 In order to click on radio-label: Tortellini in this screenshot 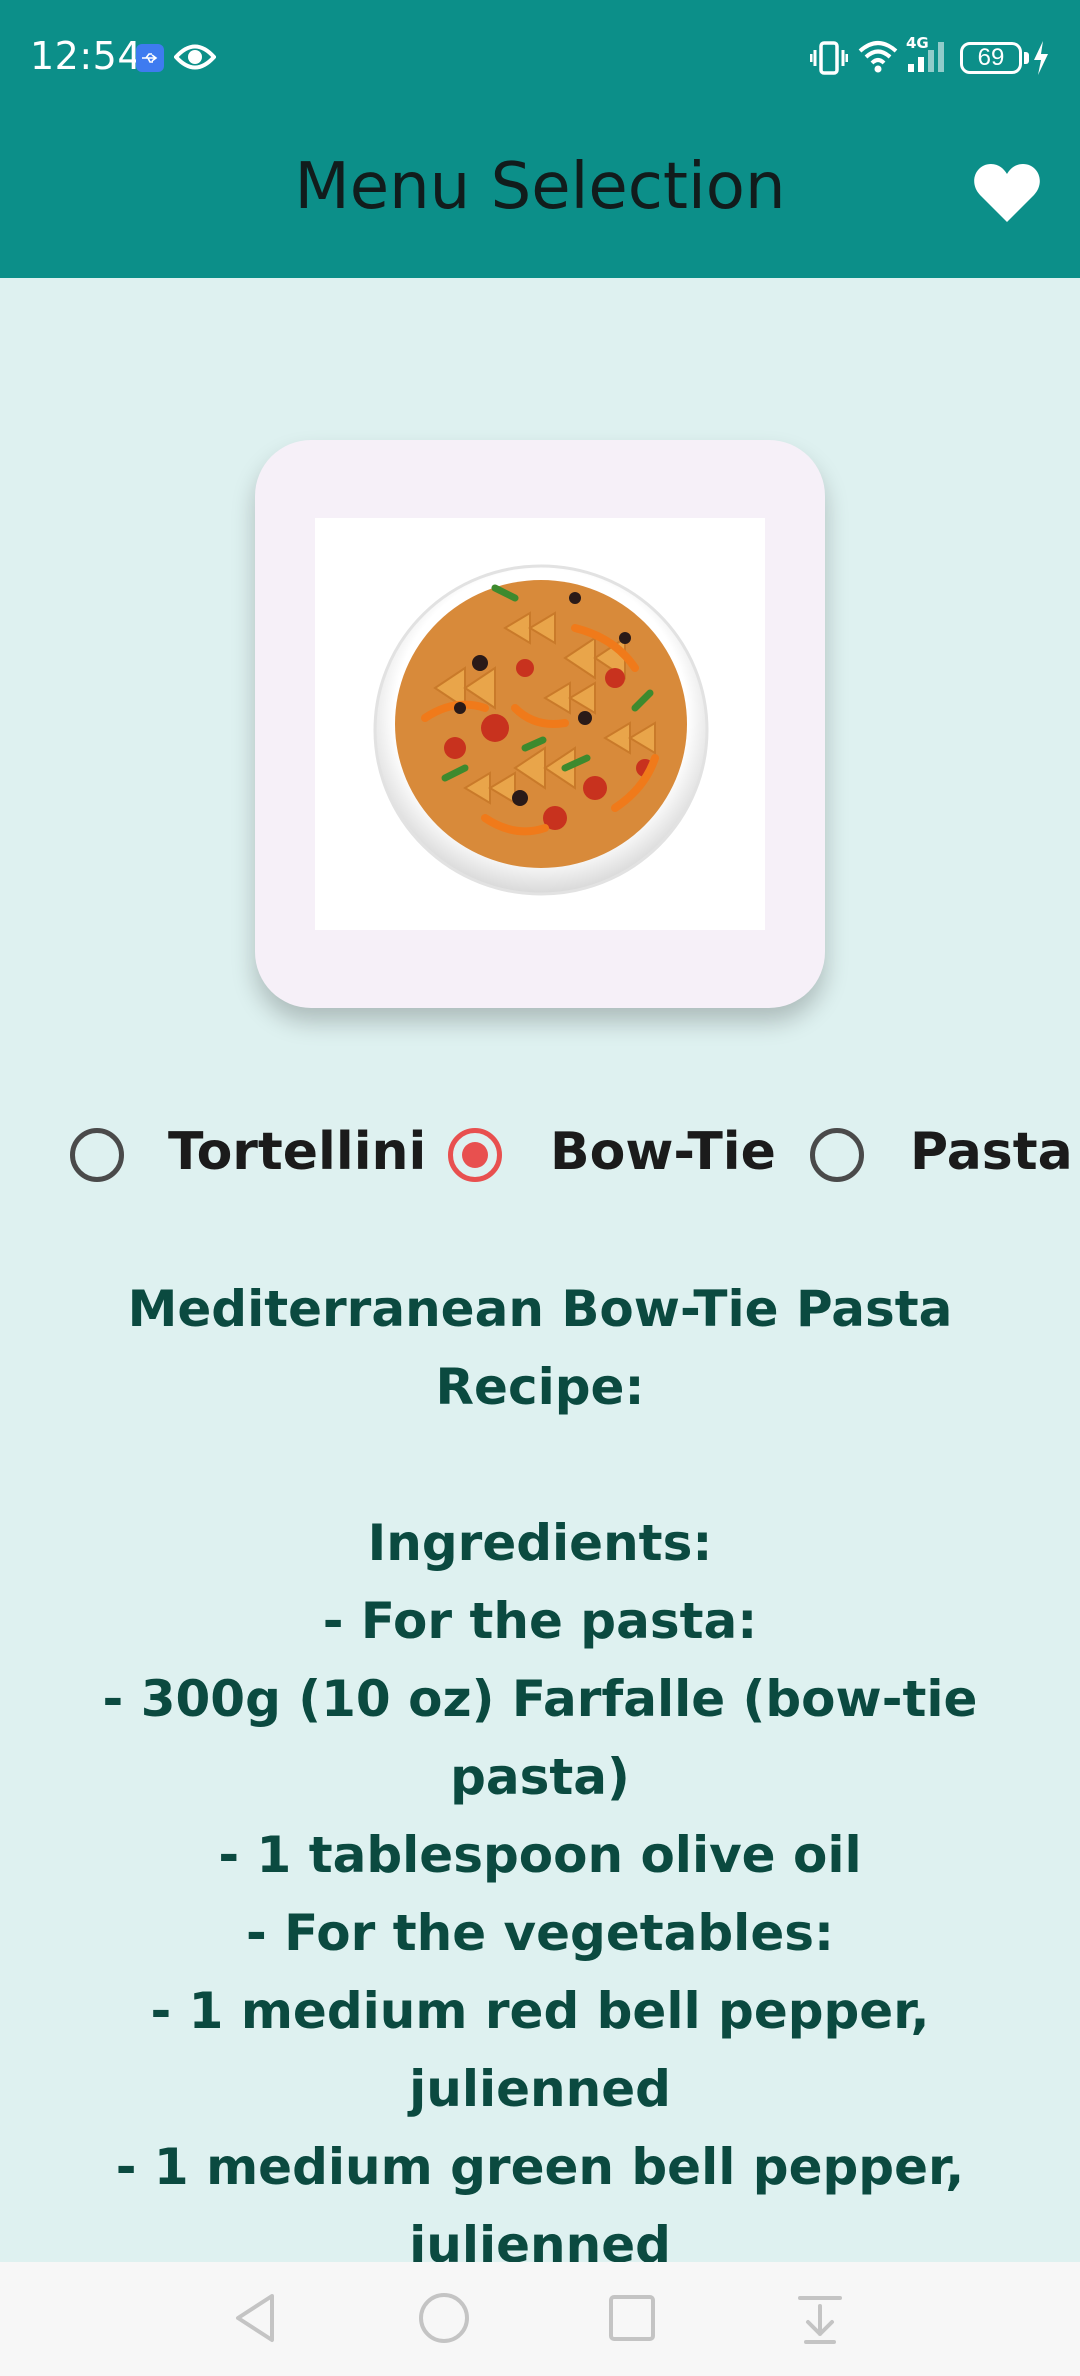, I will do `click(297, 1152)`.